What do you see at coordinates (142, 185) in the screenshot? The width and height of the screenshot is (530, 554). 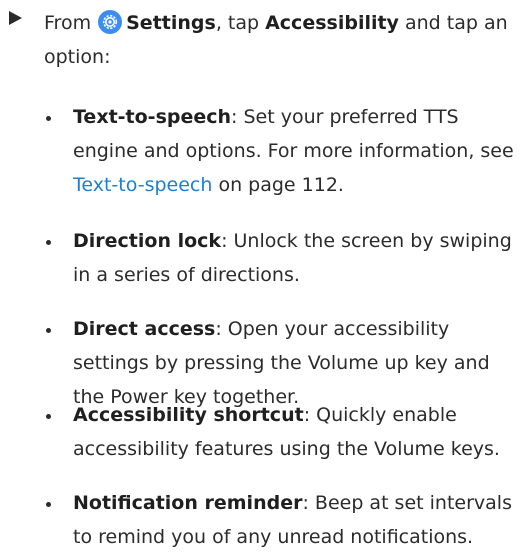 I see `text-to-speech-link: Text-to-speech` at bounding box center [142, 185].